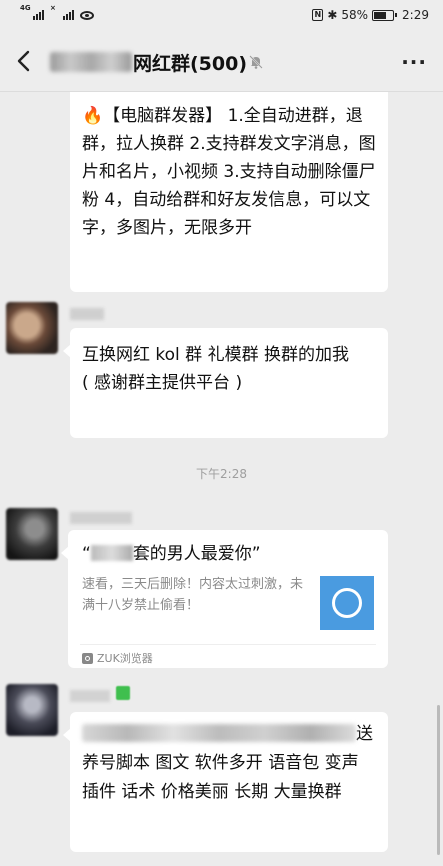 This screenshot has width=443, height=866. I want to click on battery-icon, so click(385, 15).